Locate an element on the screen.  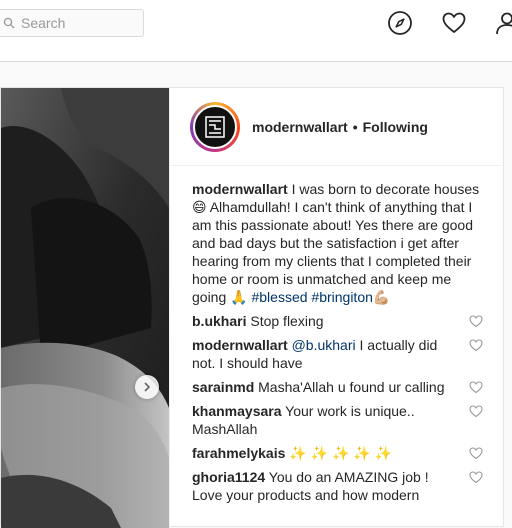
compass-icon is located at coordinates (400, 23).